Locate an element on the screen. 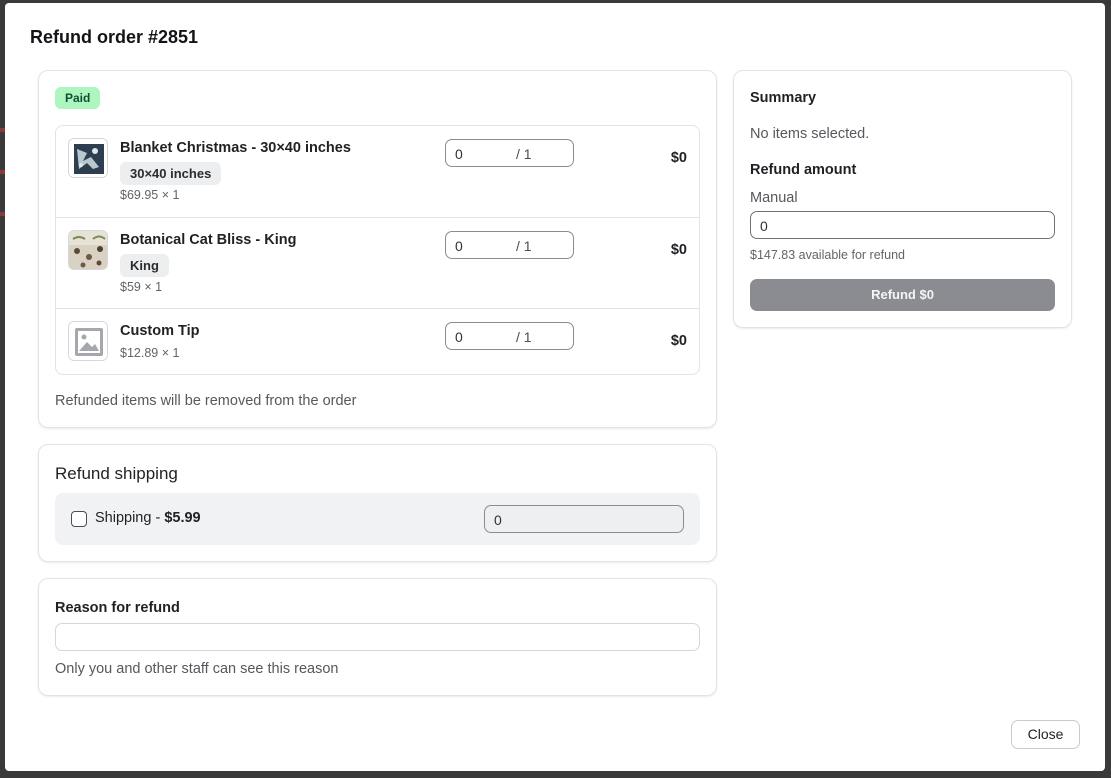 The image size is (1111, 778). manual-label: Manual is located at coordinates (774, 198).